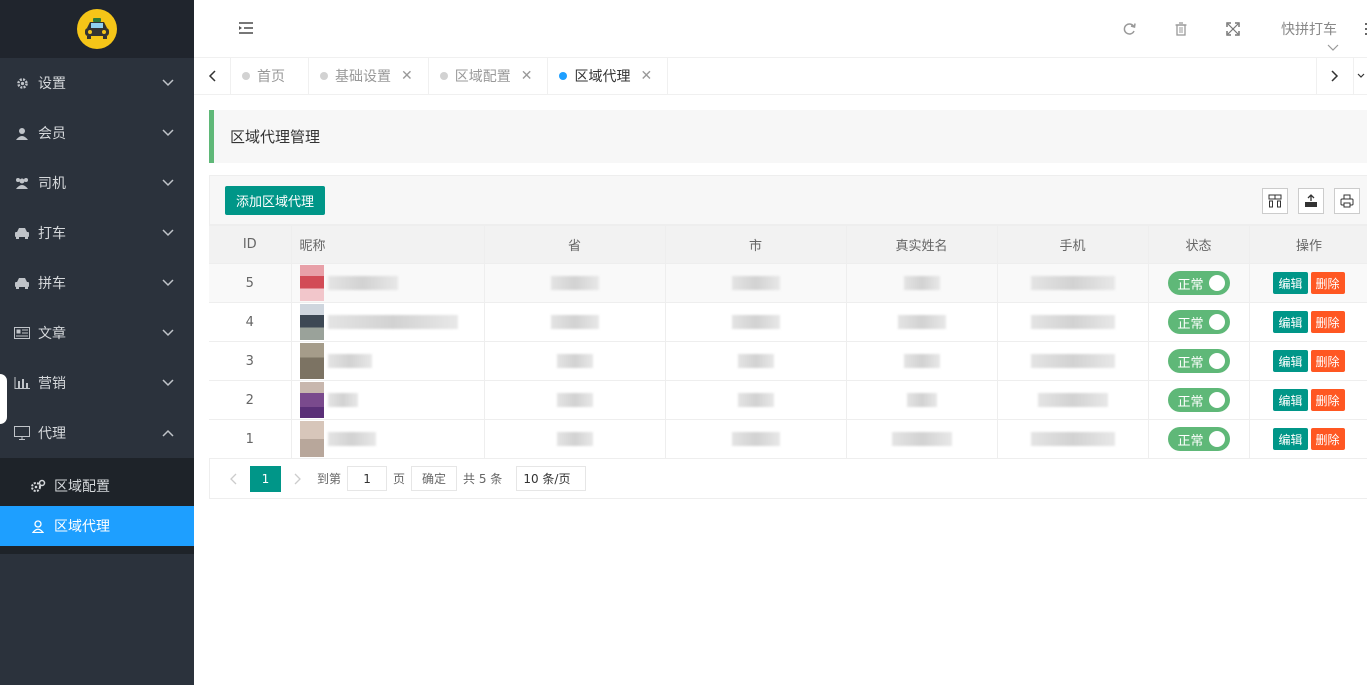 The width and height of the screenshot is (1367, 685). Describe the element at coordinates (755, 244) in the screenshot. I see `column-header-city: 市` at that location.